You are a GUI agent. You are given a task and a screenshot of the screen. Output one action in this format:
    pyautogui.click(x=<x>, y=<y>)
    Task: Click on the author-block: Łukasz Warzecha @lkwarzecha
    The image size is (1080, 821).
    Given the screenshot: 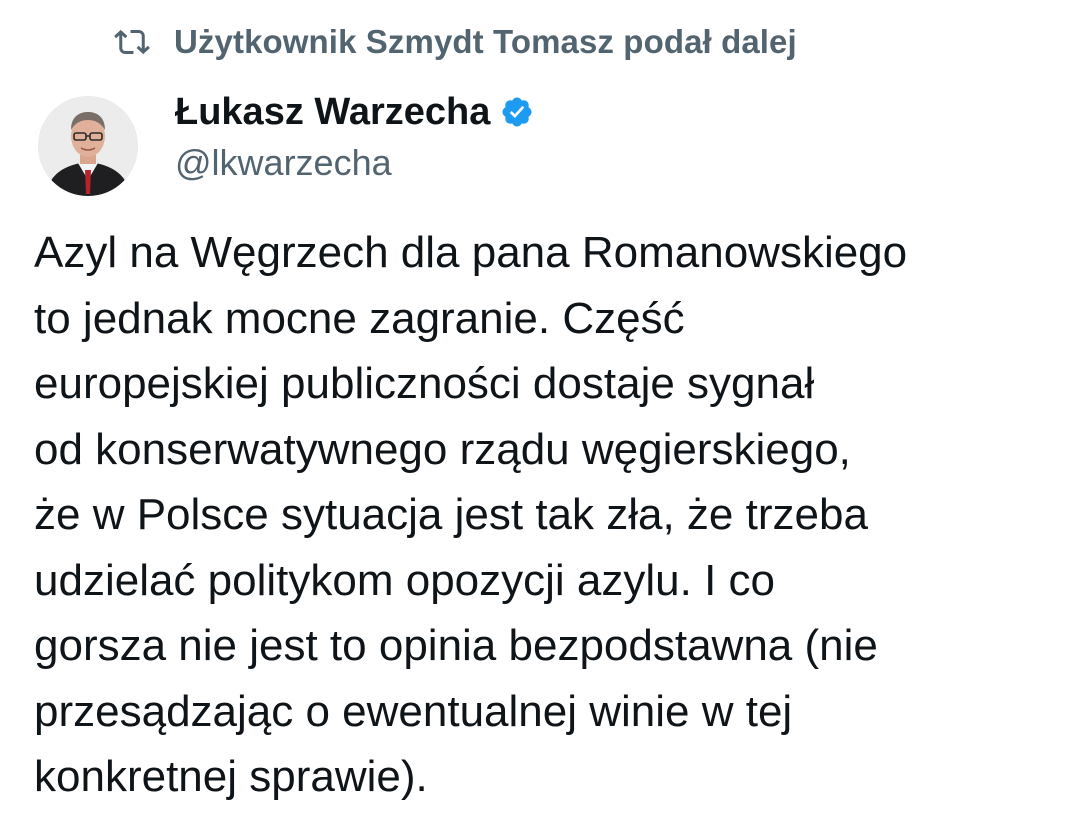 What is the action you would take?
    pyautogui.click(x=355, y=136)
    